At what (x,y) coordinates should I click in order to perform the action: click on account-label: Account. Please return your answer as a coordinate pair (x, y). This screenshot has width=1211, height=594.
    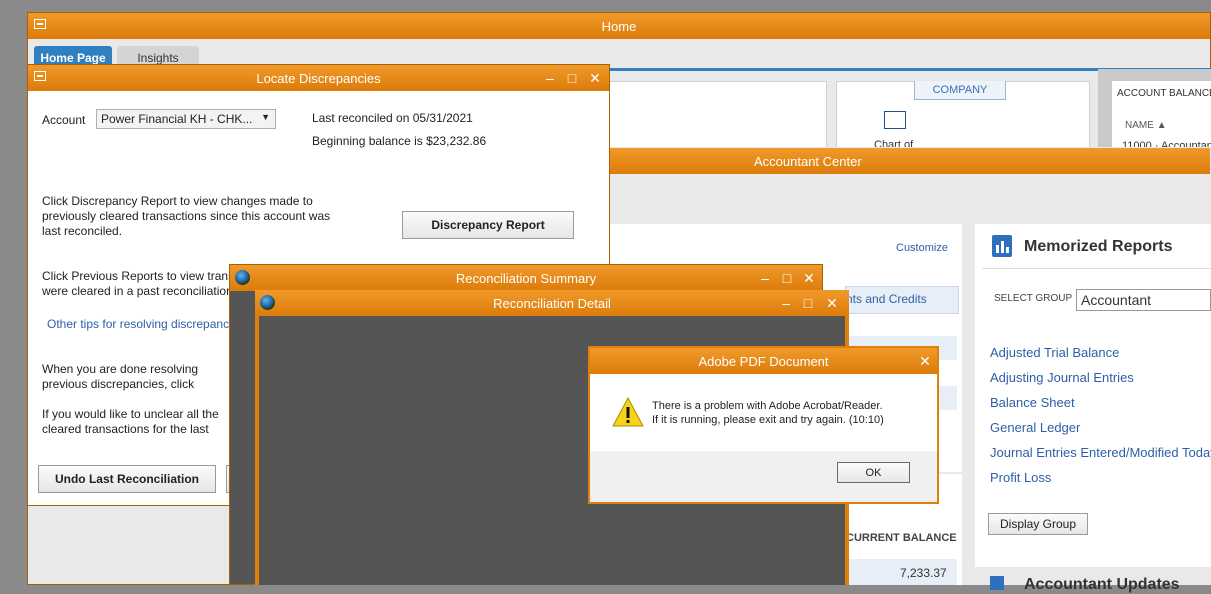
    Looking at the image, I should click on (63, 120).